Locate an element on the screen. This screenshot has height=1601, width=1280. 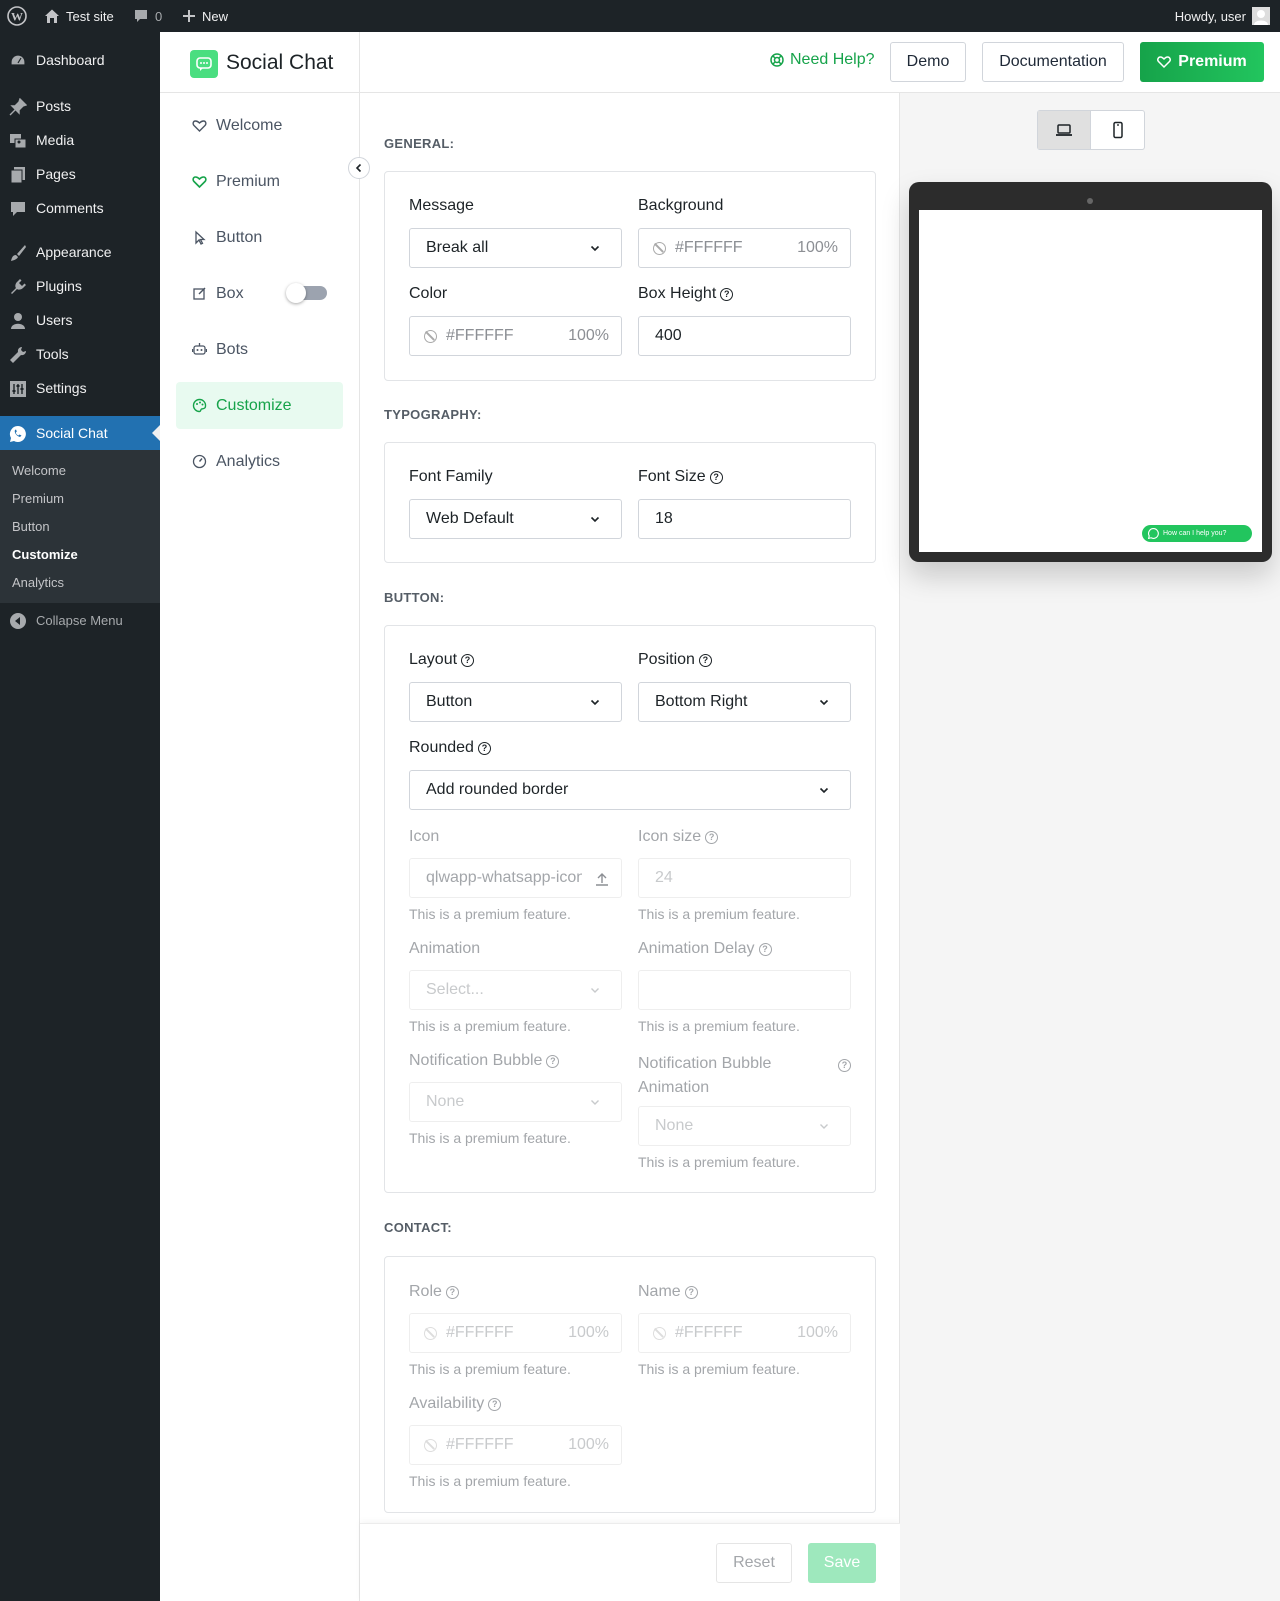
icon-size-input: 24 is located at coordinates (744, 878).